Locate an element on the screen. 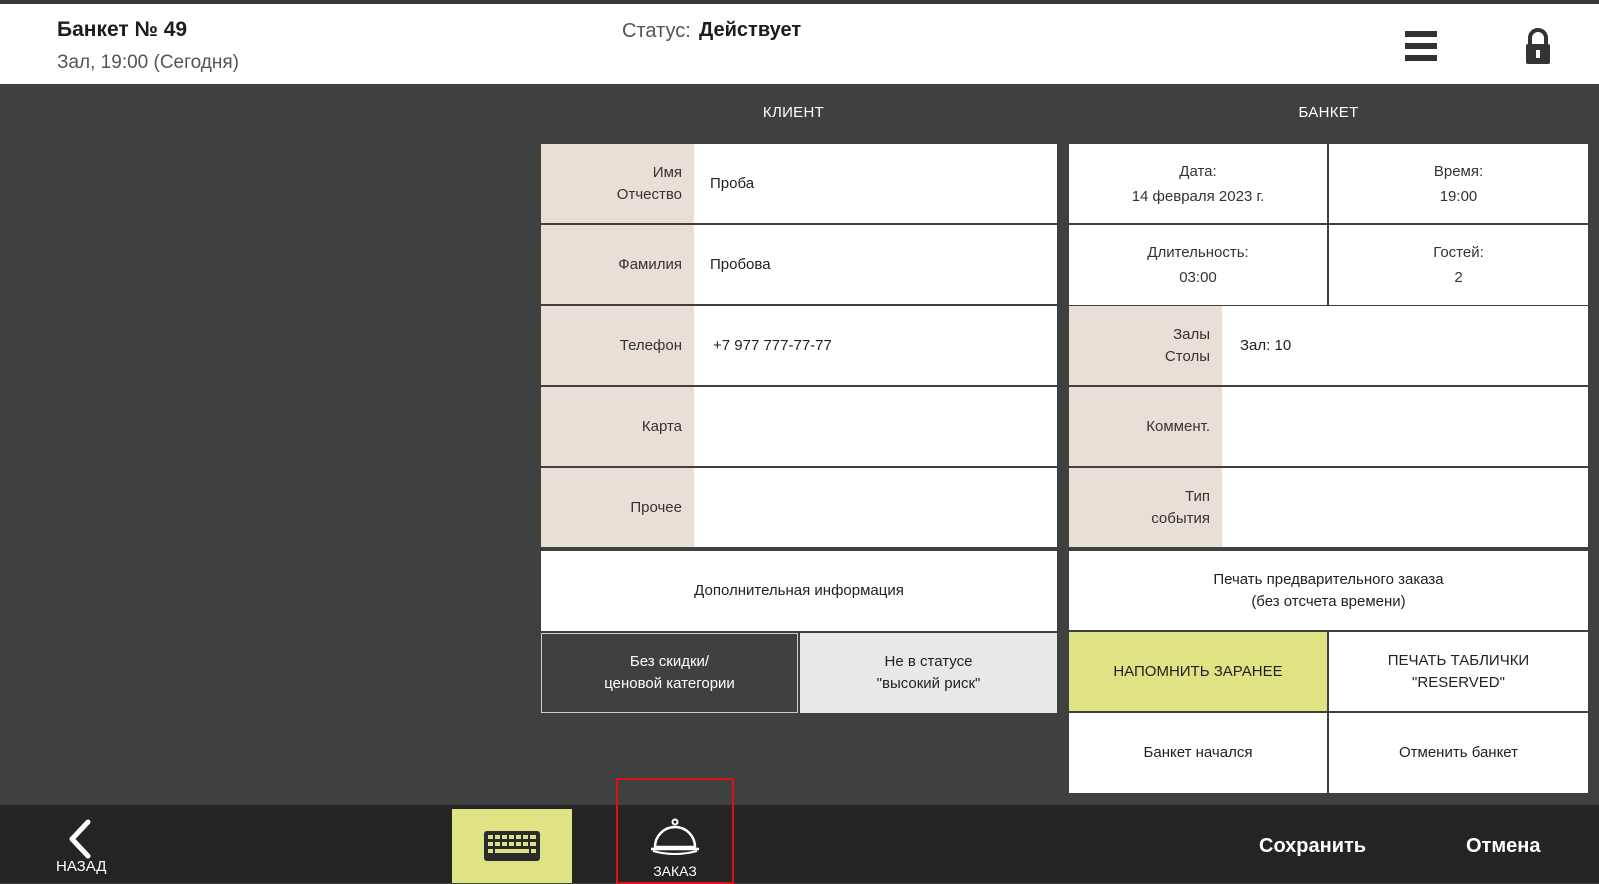 The image size is (1599, 884). banquet-section-title: БАНКЕТ is located at coordinates (1328, 112).